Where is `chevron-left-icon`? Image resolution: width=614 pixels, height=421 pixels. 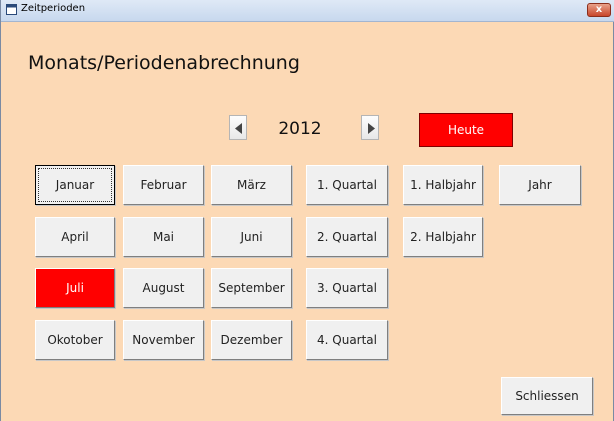
chevron-left-icon is located at coordinates (238, 128).